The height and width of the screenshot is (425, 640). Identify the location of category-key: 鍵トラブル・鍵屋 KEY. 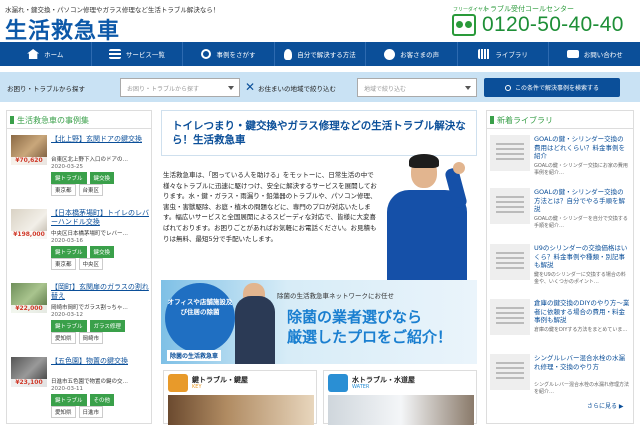
(240, 397).